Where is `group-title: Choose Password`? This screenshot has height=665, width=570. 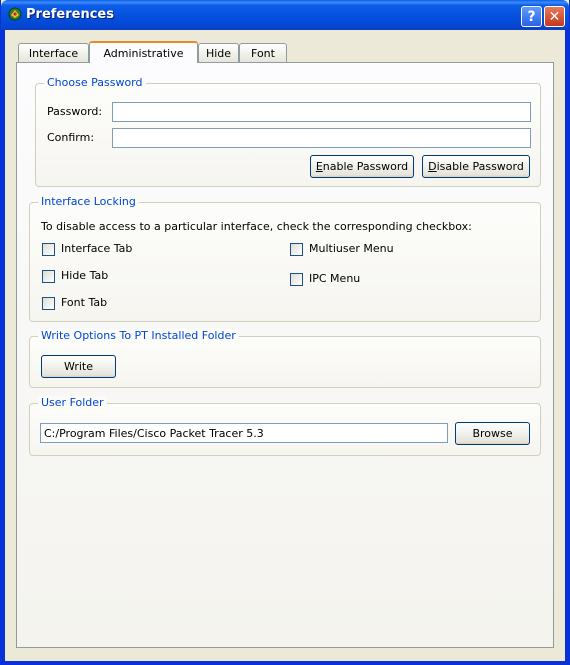
group-title: Choose Password is located at coordinates (95, 83).